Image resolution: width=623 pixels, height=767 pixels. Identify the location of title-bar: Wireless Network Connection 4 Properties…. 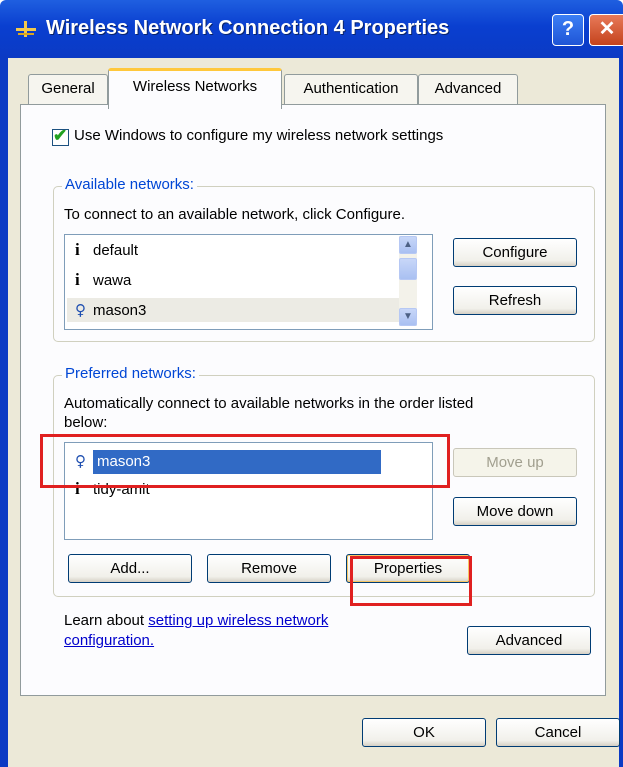
(311, 29).